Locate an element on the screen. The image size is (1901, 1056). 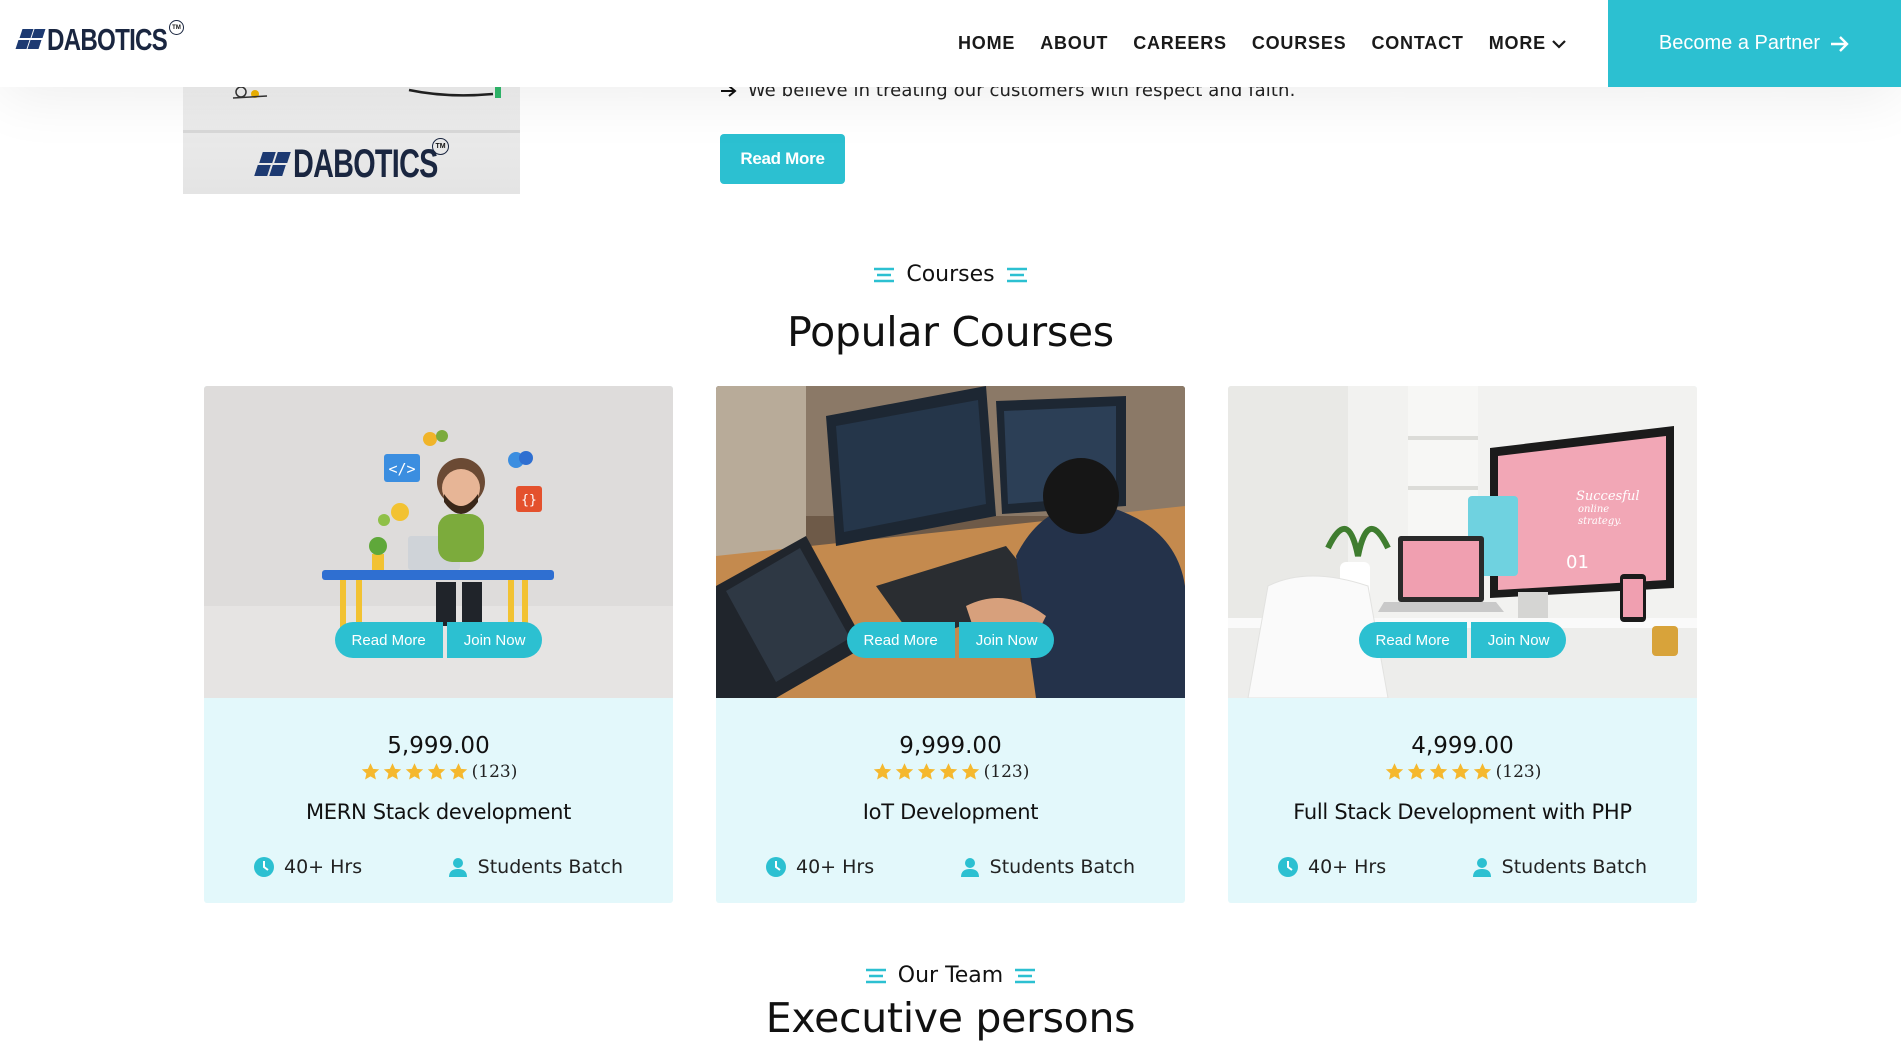
logo-text: DABOTICS is located at coordinates (107, 39).